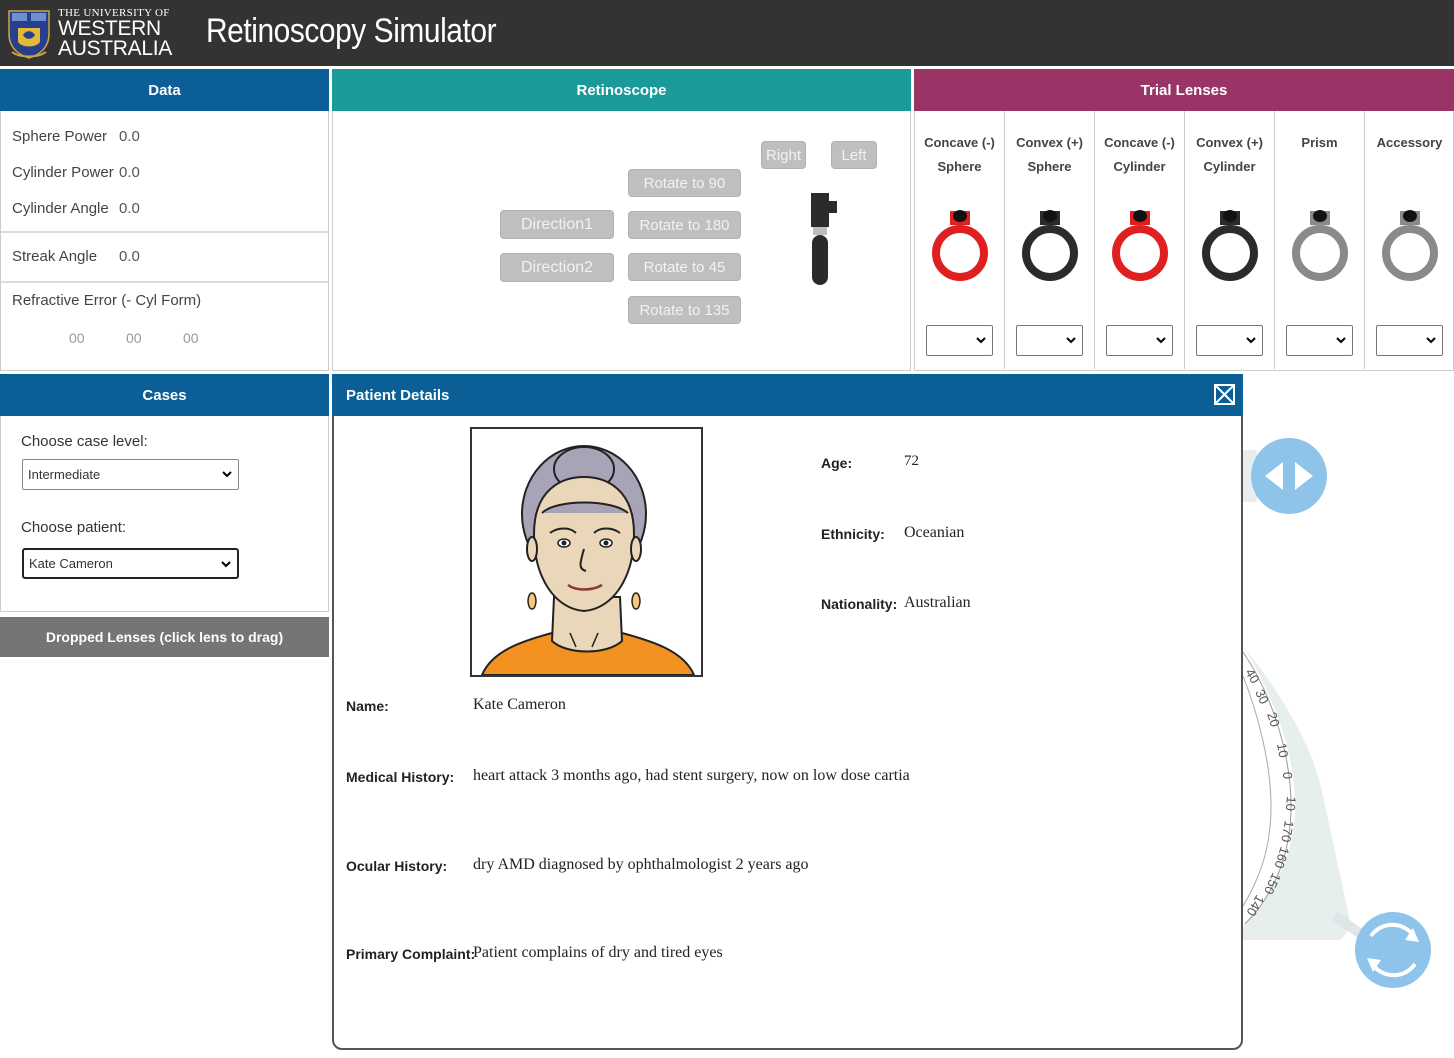 The height and width of the screenshot is (1058, 1454). Describe the element at coordinates (960, 246) in the screenshot. I see `concave-sphere-lens-icon` at that location.